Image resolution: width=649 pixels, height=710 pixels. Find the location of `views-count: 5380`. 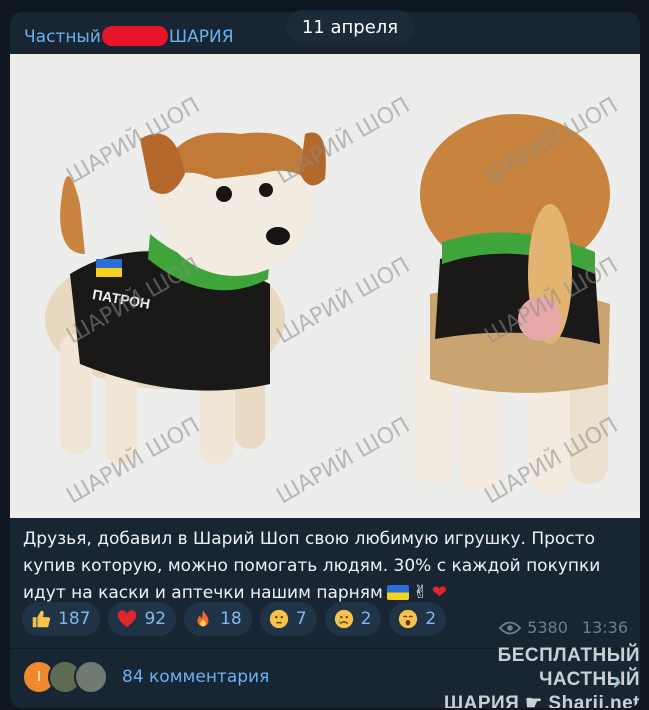

views-count: 5380 is located at coordinates (547, 627).